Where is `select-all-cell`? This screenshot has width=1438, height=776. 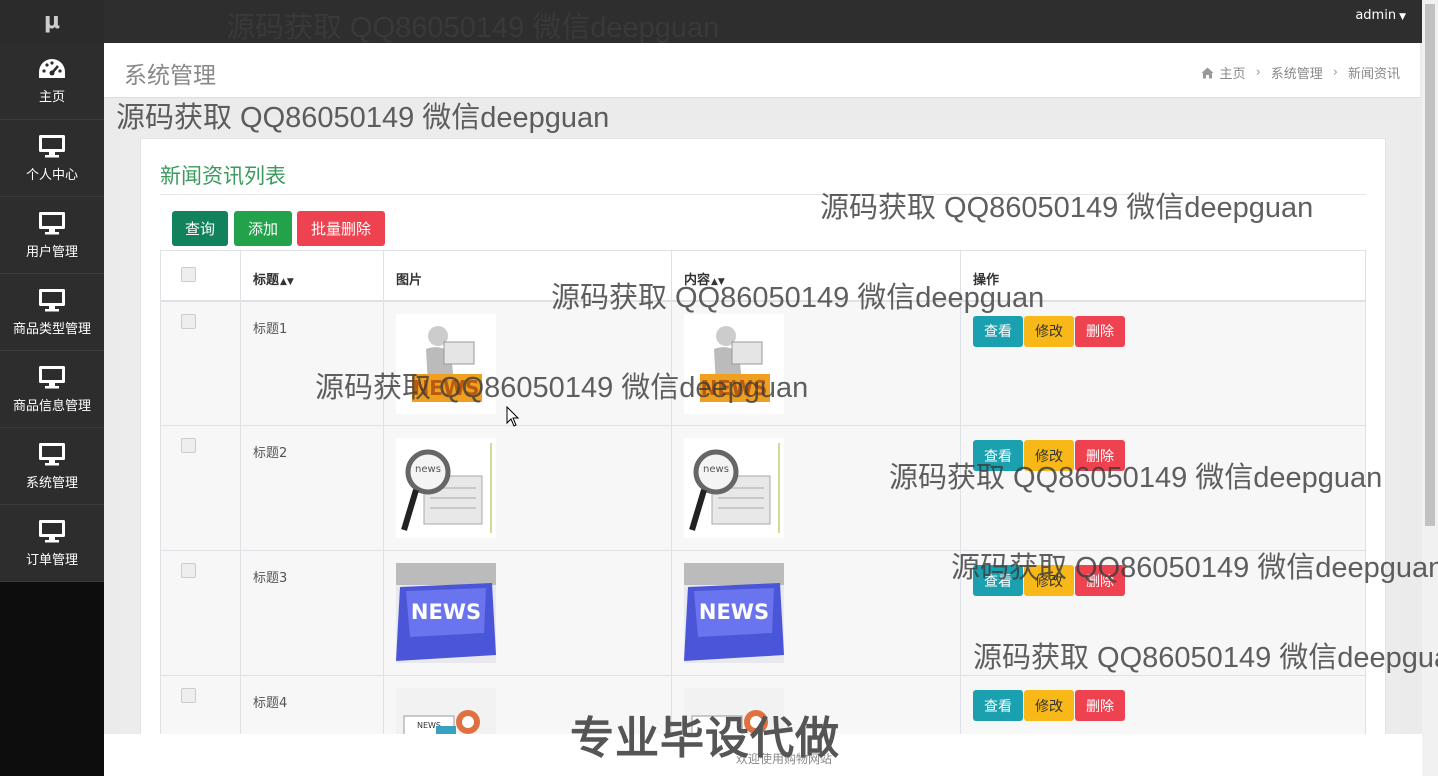
select-all-cell is located at coordinates (200, 276).